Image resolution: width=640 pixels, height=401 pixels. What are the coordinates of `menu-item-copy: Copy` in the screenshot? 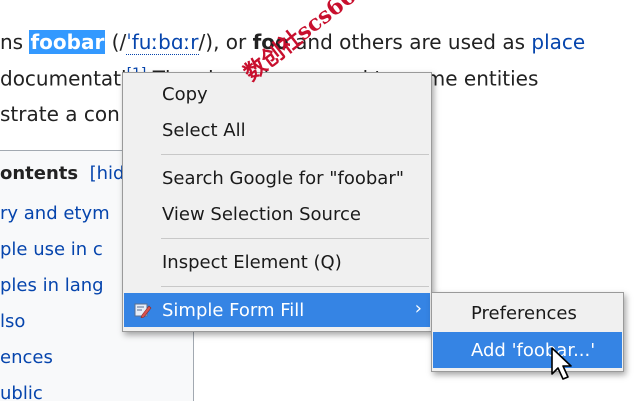 It's located at (277, 94).